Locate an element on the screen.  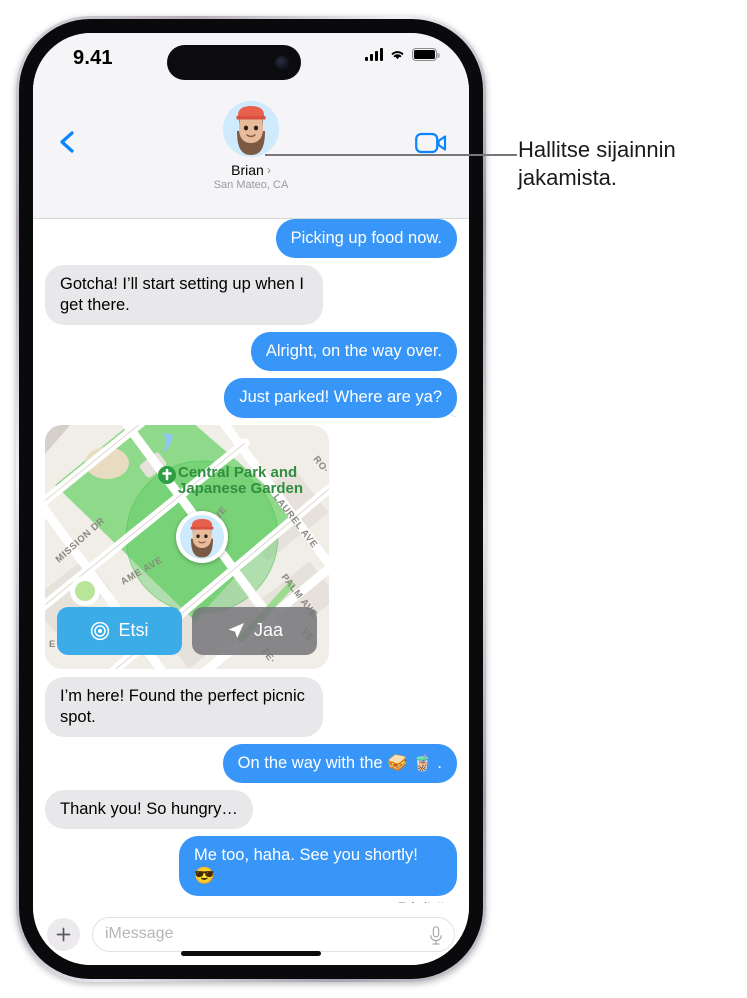
contact-location: San Mateo, CA is located at coordinates (251, 185).